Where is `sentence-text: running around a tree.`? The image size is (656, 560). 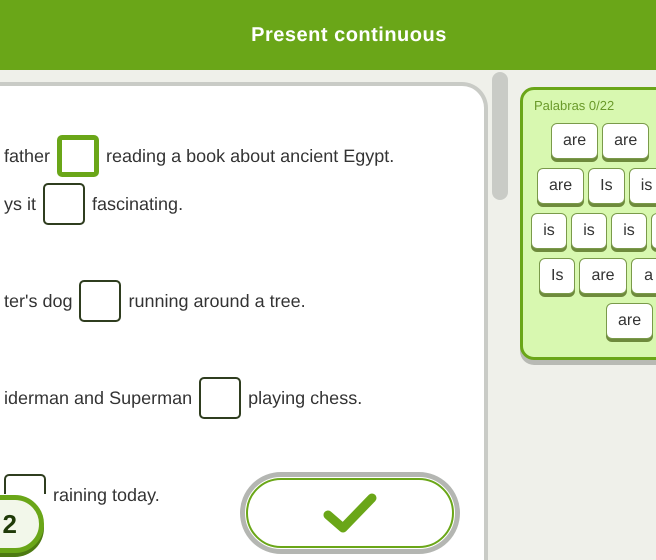
sentence-text: running around a tree. is located at coordinates (217, 301).